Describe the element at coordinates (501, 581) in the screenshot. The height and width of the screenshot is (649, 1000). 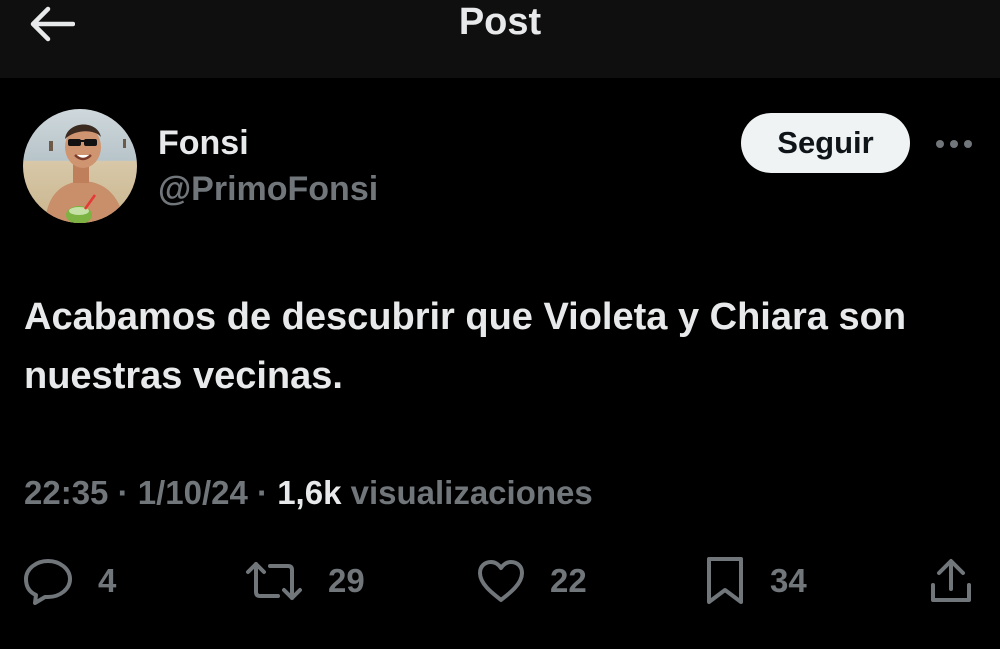
I see `heart-icon` at that location.